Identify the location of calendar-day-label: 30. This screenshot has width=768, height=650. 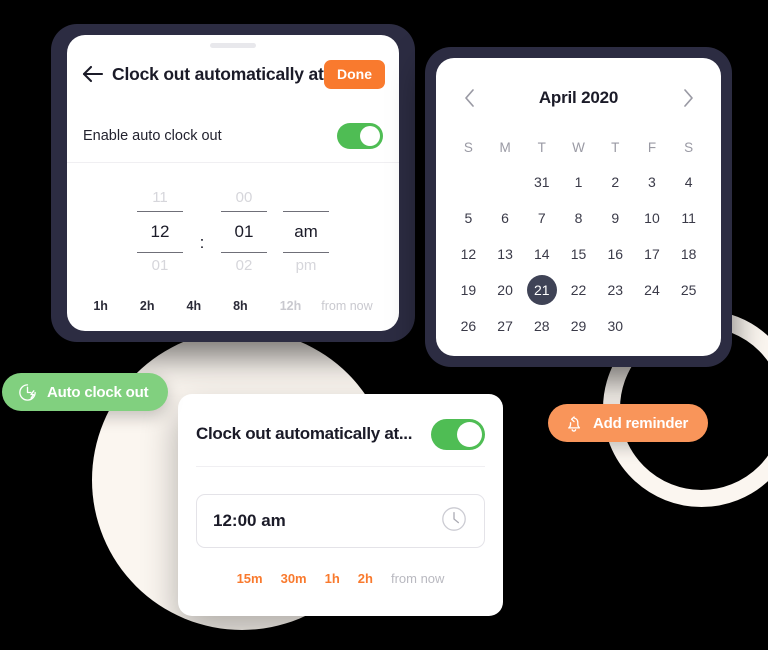
(615, 326).